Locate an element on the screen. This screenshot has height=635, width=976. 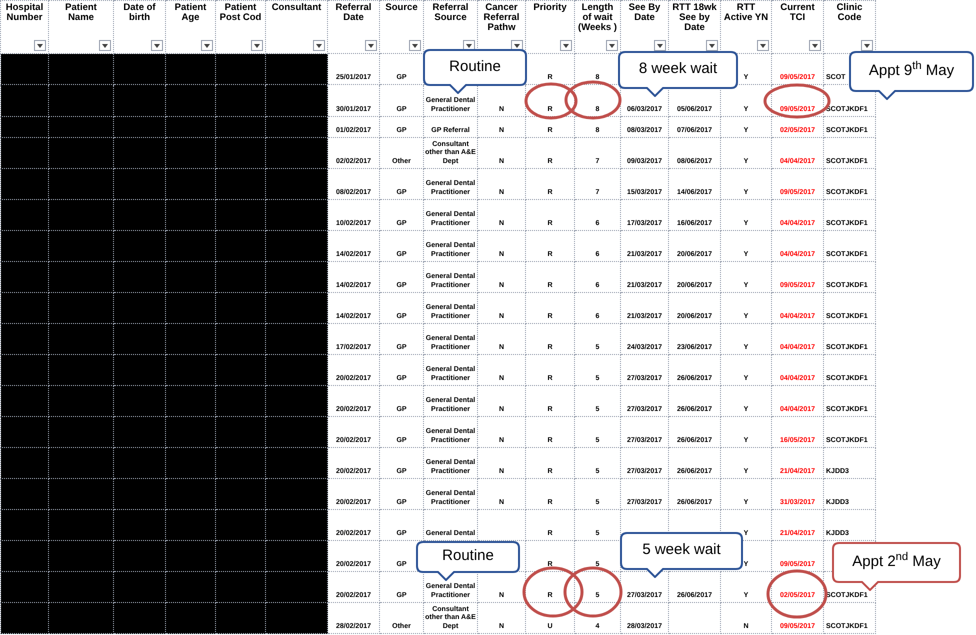
callout: Routine is located at coordinates (475, 71).